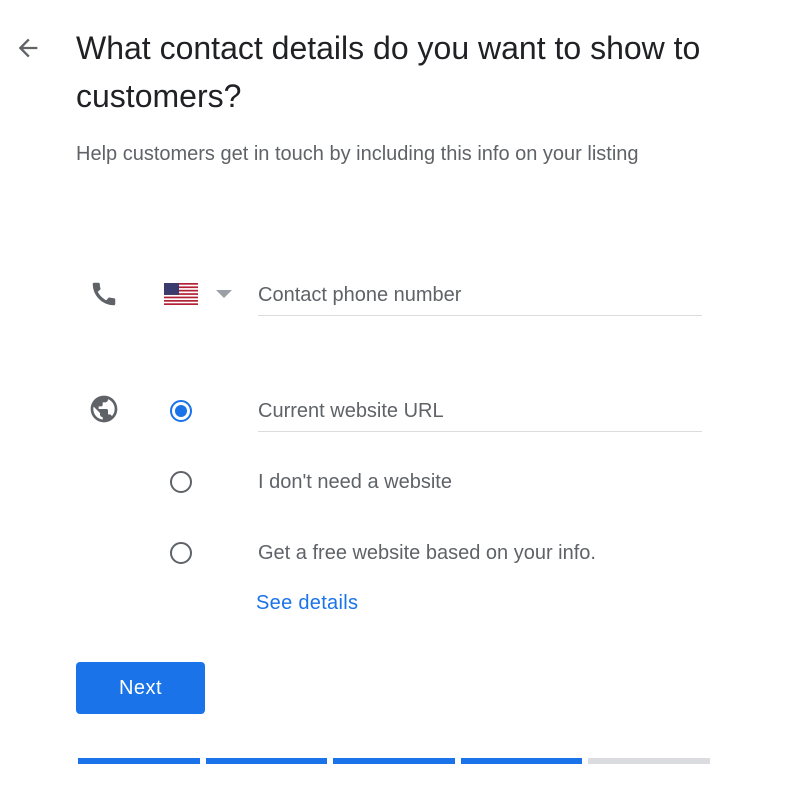  I want to click on radio-dot, so click(181, 411).